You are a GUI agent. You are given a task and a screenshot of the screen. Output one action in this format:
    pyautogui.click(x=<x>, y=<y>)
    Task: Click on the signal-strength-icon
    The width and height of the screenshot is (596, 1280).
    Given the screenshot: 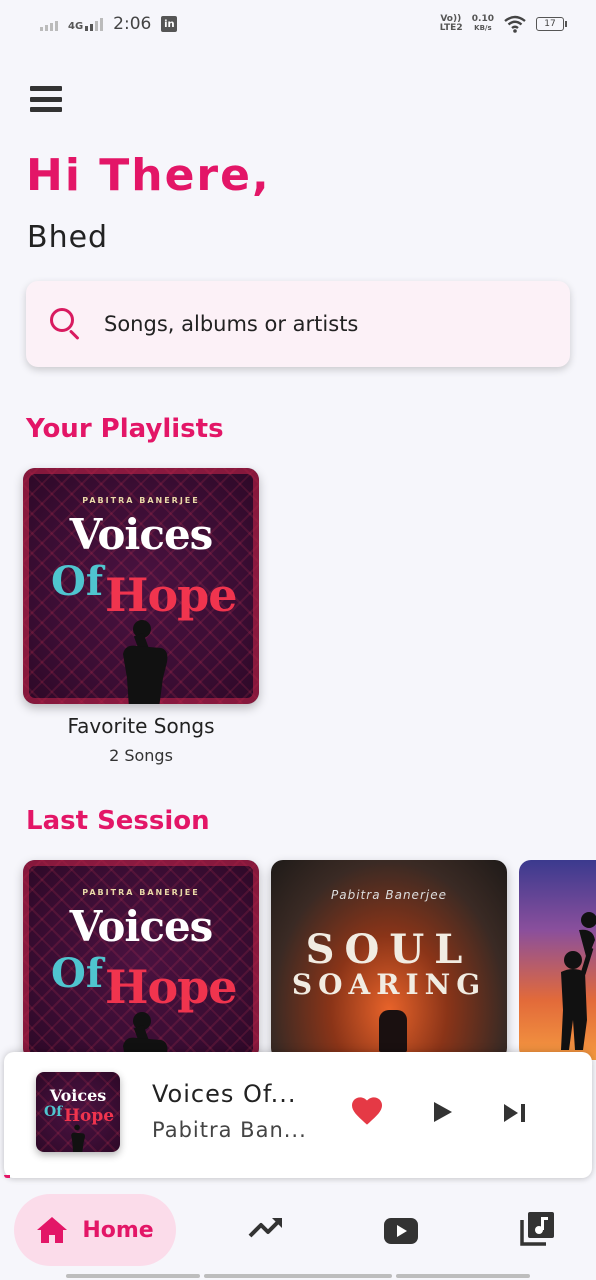 What is the action you would take?
    pyautogui.click(x=49, y=24)
    